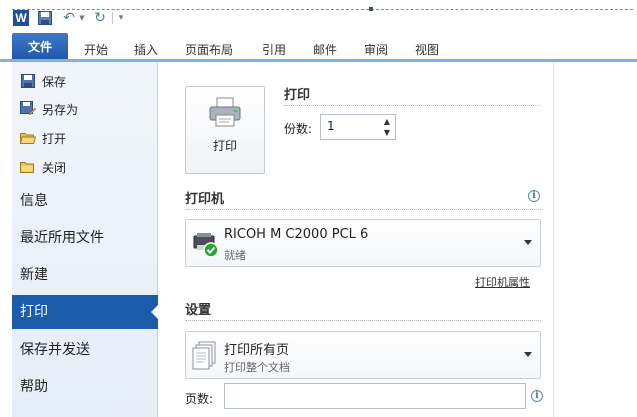 The image size is (637, 417). Describe the element at coordinates (296, 234) in the screenshot. I see `printer-name: RICOH M C2000 PCL 6` at that location.